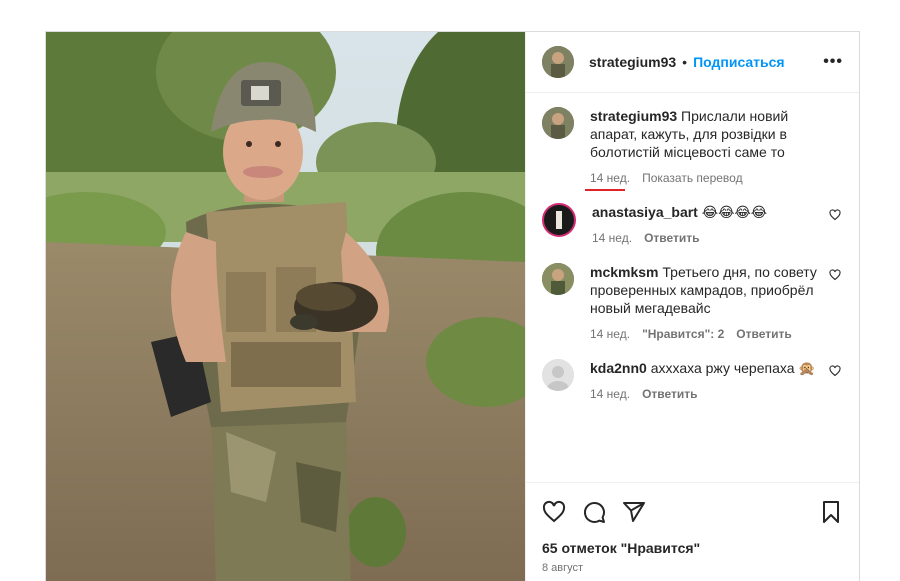 This screenshot has height=581, width=900. Describe the element at coordinates (831, 512) in the screenshot. I see `bookmark-icon` at that location.